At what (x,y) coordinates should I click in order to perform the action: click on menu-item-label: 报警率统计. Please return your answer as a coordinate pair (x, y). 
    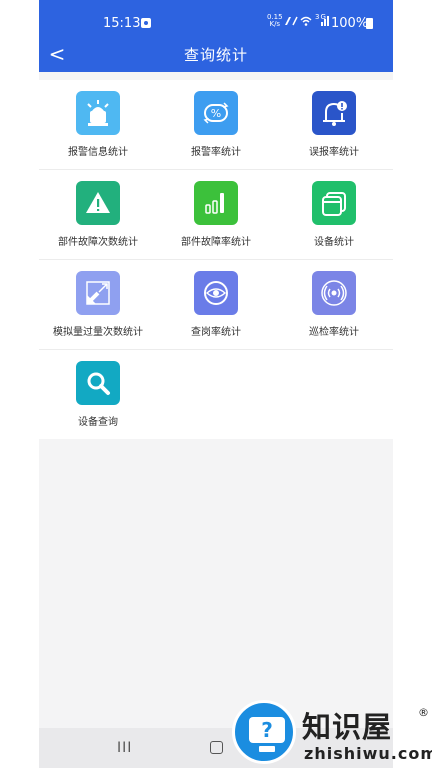
    Looking at the image, I should click on (216, 152).